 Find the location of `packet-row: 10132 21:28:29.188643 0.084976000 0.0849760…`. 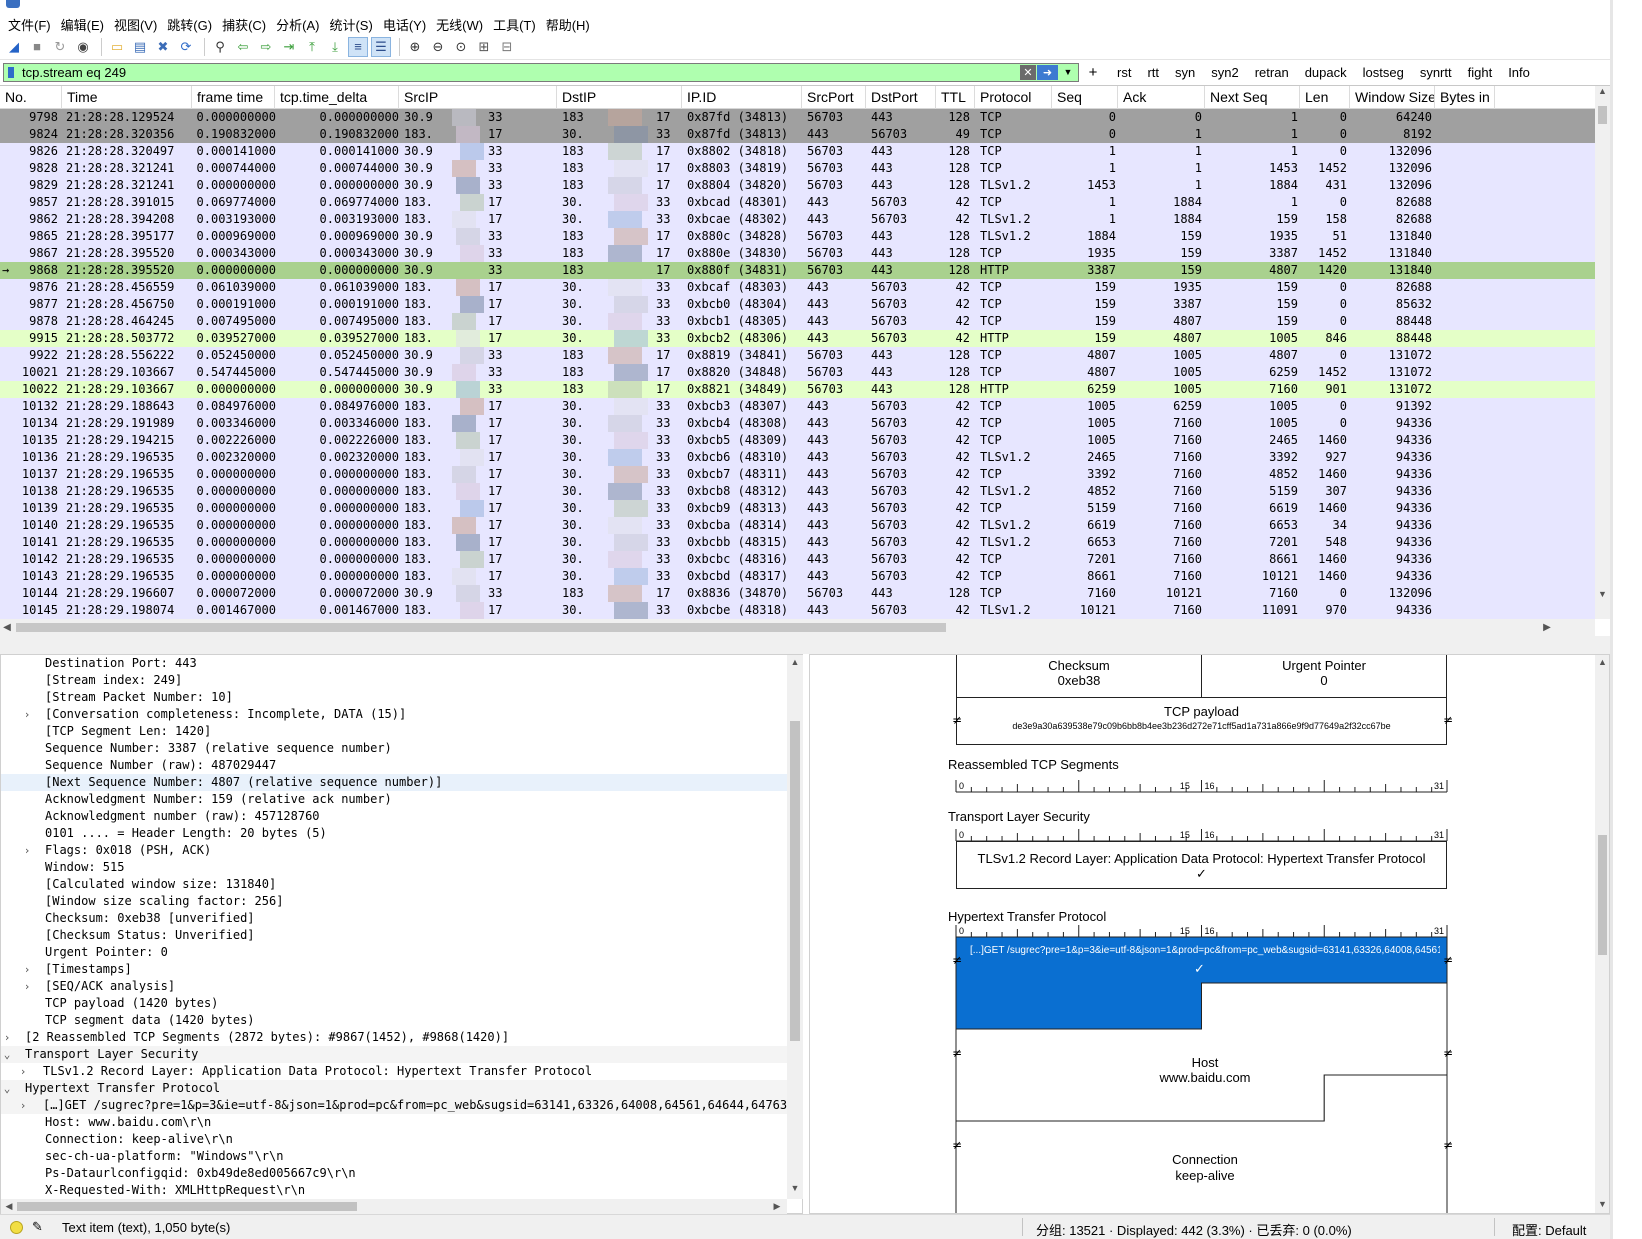

packet-row: 10132 21:28:29.188643 0.084976000 0.0849760… is located at coordinates (797, 406).